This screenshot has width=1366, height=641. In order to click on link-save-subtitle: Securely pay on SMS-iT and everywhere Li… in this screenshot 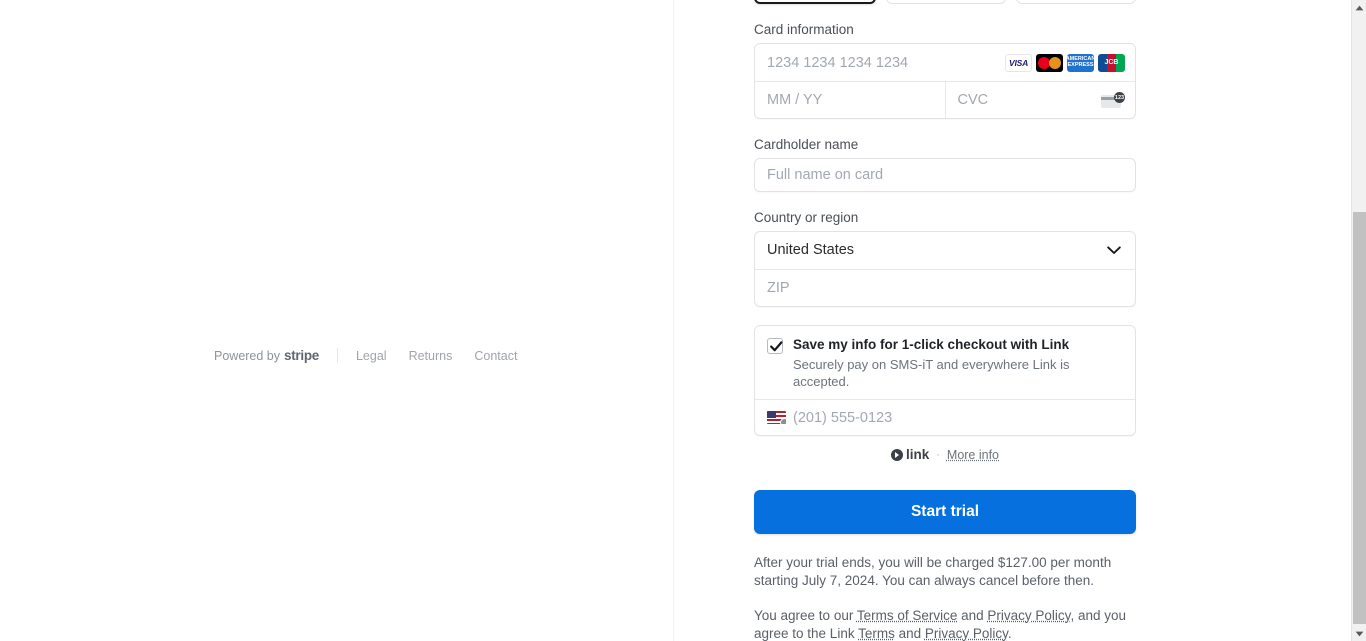, I will do `click(931, 373)`.